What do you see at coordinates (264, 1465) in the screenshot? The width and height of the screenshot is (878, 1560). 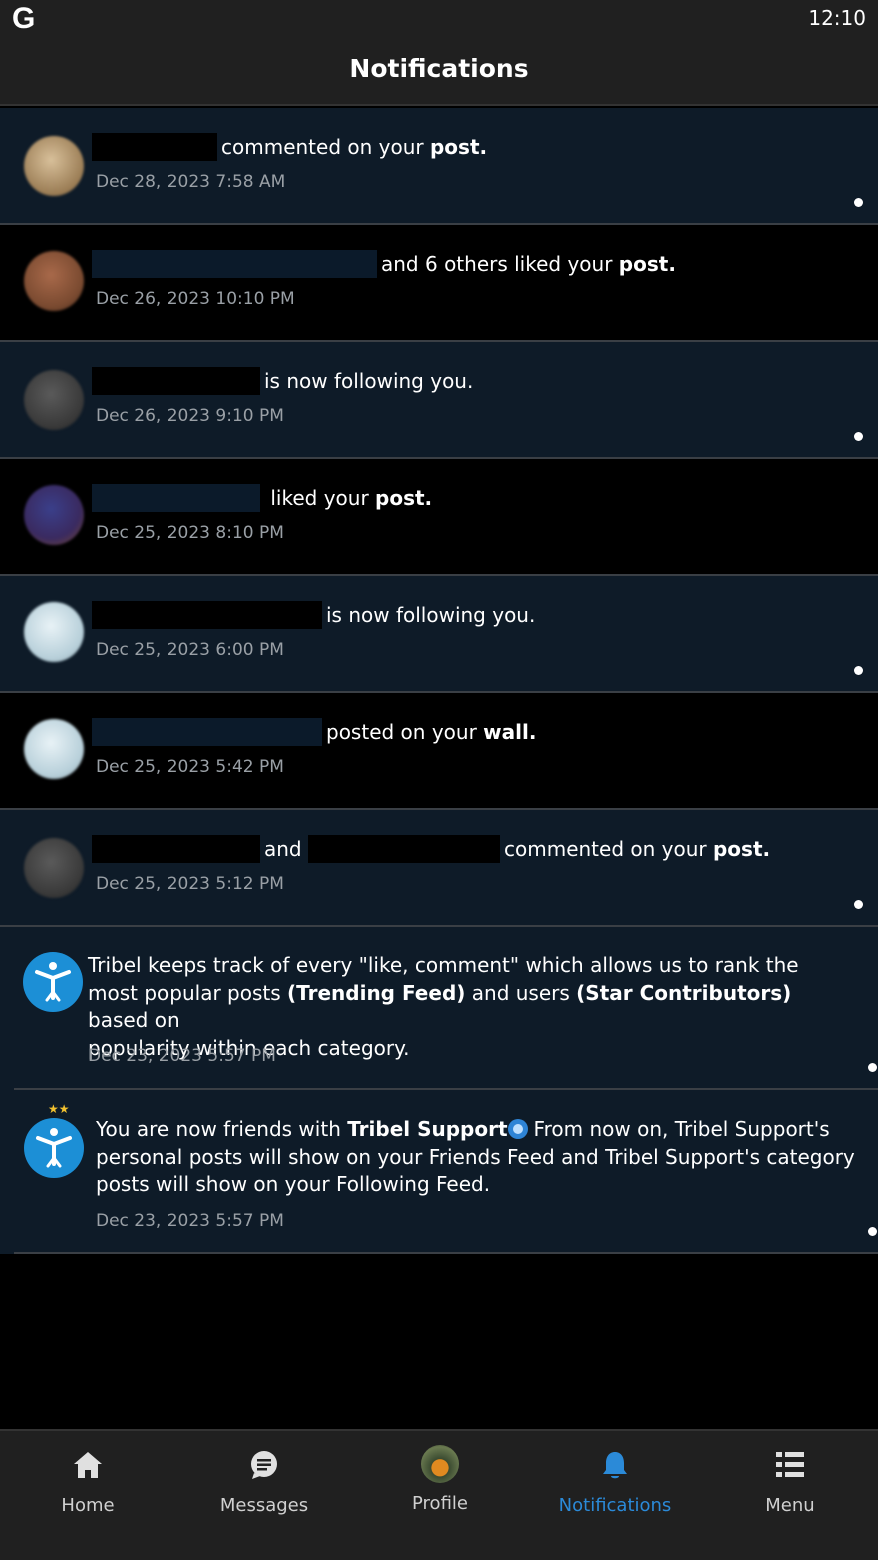 I see `messages-icon` at bounding box center [264, 1465].